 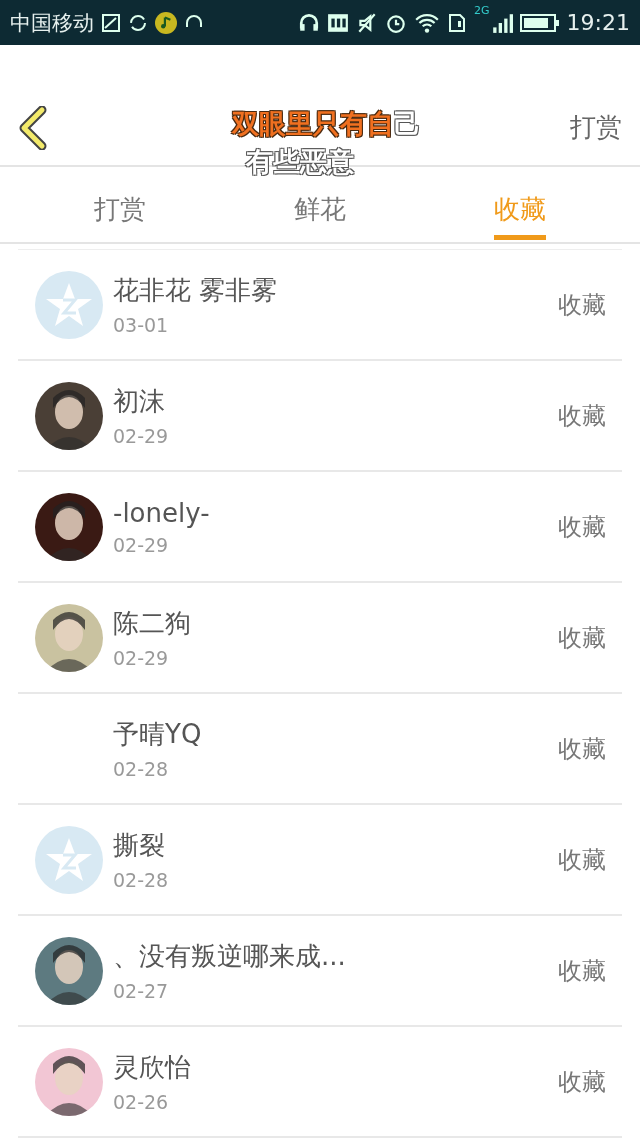 I want to click on image-icon, so click(x=111, y=22).